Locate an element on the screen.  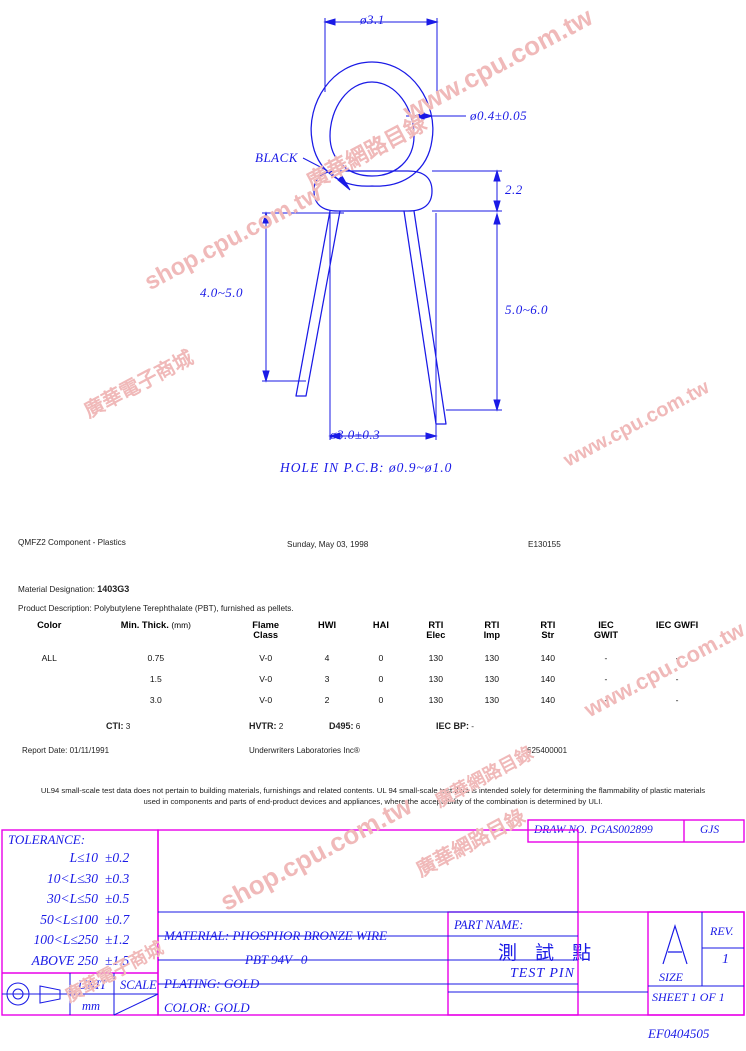
size-rev-box is located at coordinates (696, 963).